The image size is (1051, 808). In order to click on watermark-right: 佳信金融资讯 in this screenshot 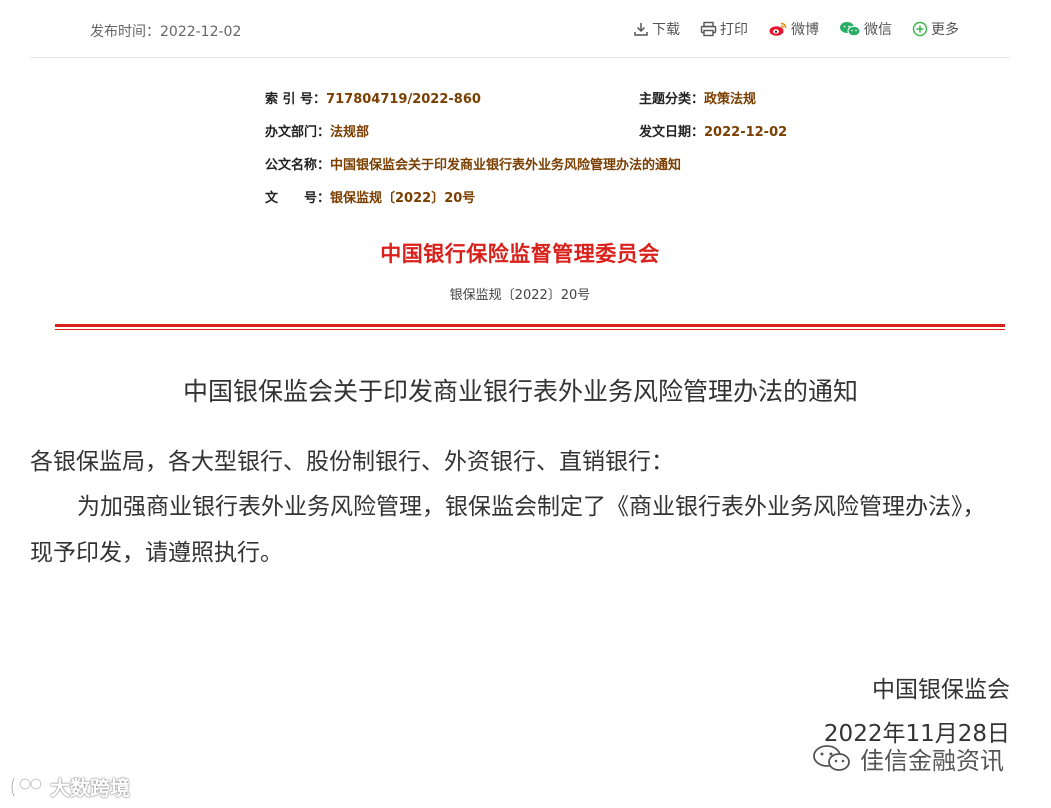, I will do `click(908, 758)`.